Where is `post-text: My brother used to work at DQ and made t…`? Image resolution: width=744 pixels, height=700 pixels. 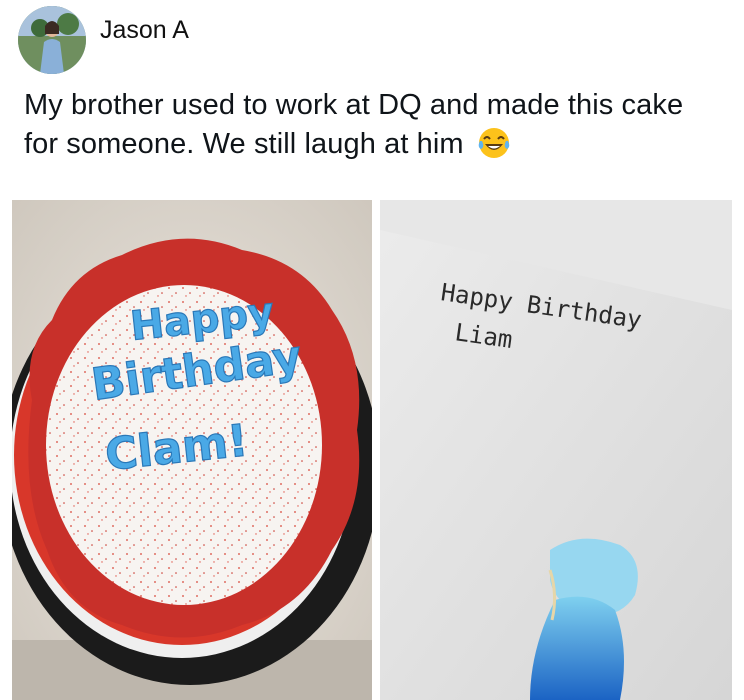 post-text: My brother used to work at DQ and made t… is located at coordinates (374, 125).